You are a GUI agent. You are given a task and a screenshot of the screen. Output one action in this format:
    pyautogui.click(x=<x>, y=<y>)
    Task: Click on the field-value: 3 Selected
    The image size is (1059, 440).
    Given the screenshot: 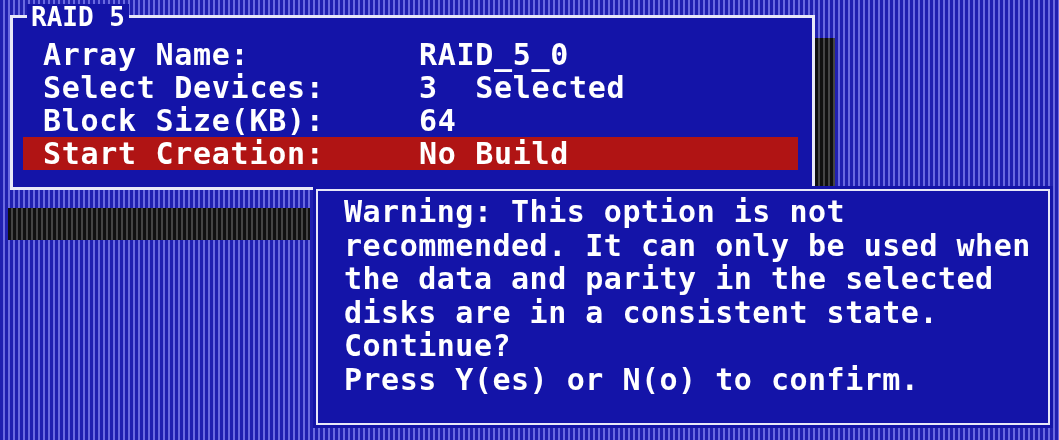 What is the action you would take?
    pyautogui.click(x=523, y=87)
    